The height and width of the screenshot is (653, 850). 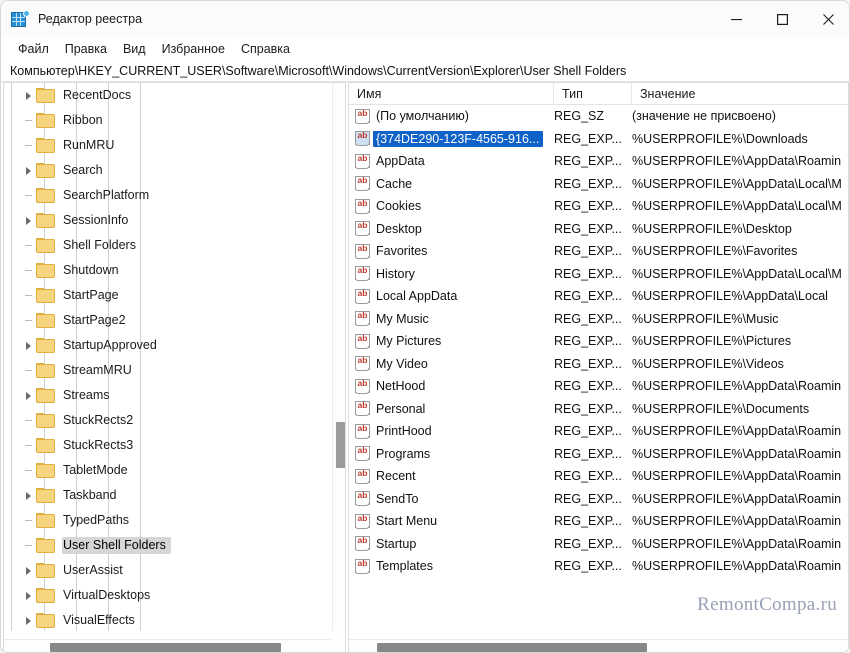 What do you see at coordinates (169, 619) in the screenshot?
I see `tree-item-visualeffects: VisualEffects` at bounding box center [169, 619].